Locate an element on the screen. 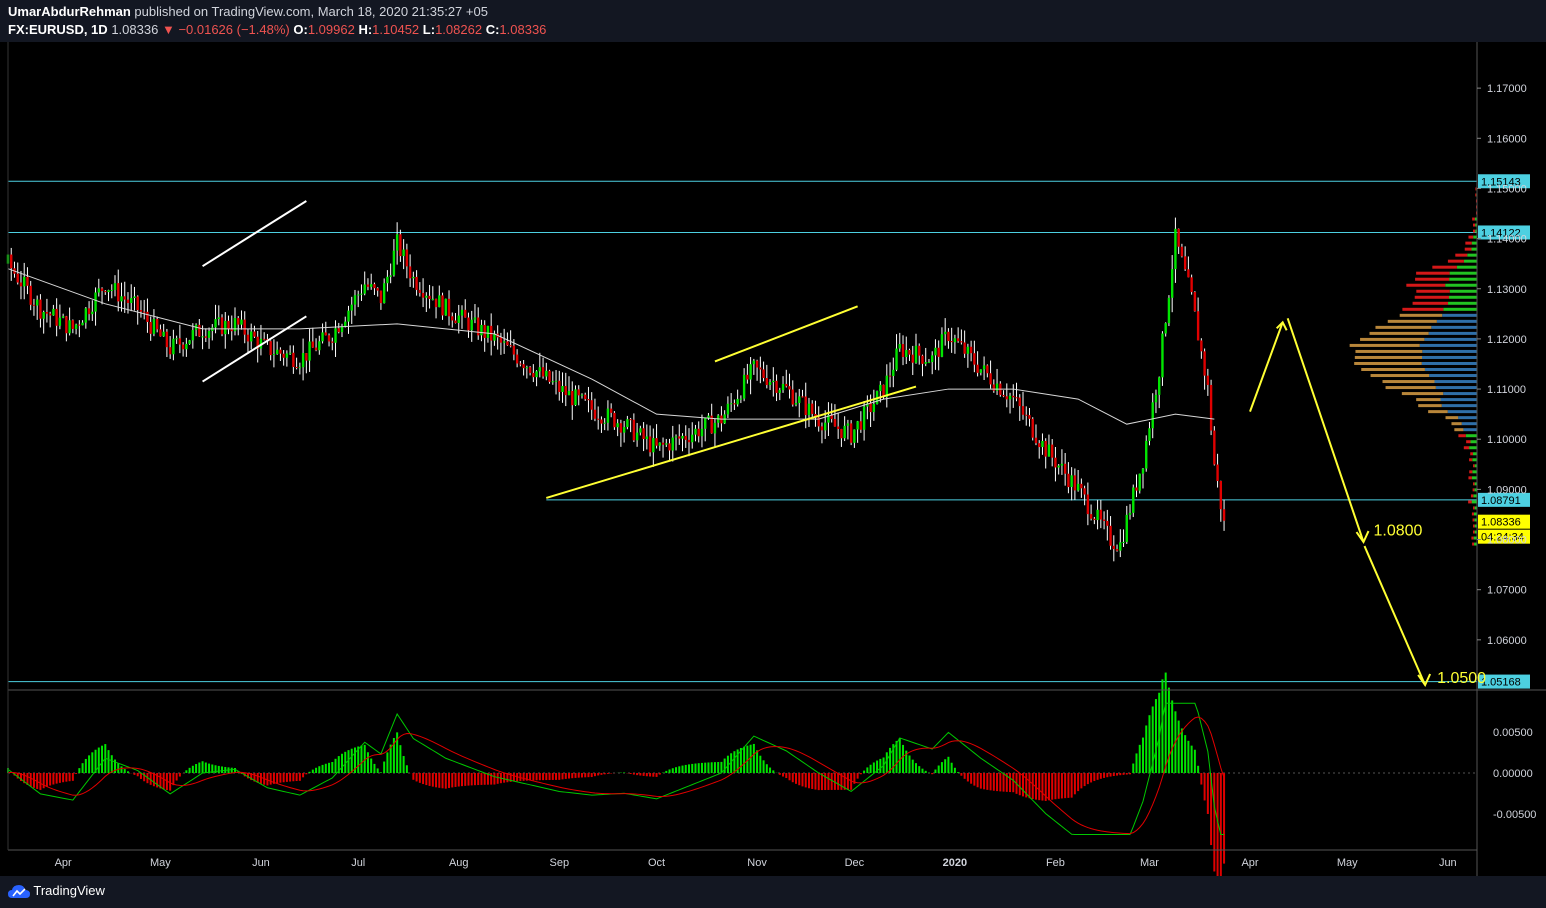  author-name: UmarAbdurRehman is located at coordinates (69, 11).